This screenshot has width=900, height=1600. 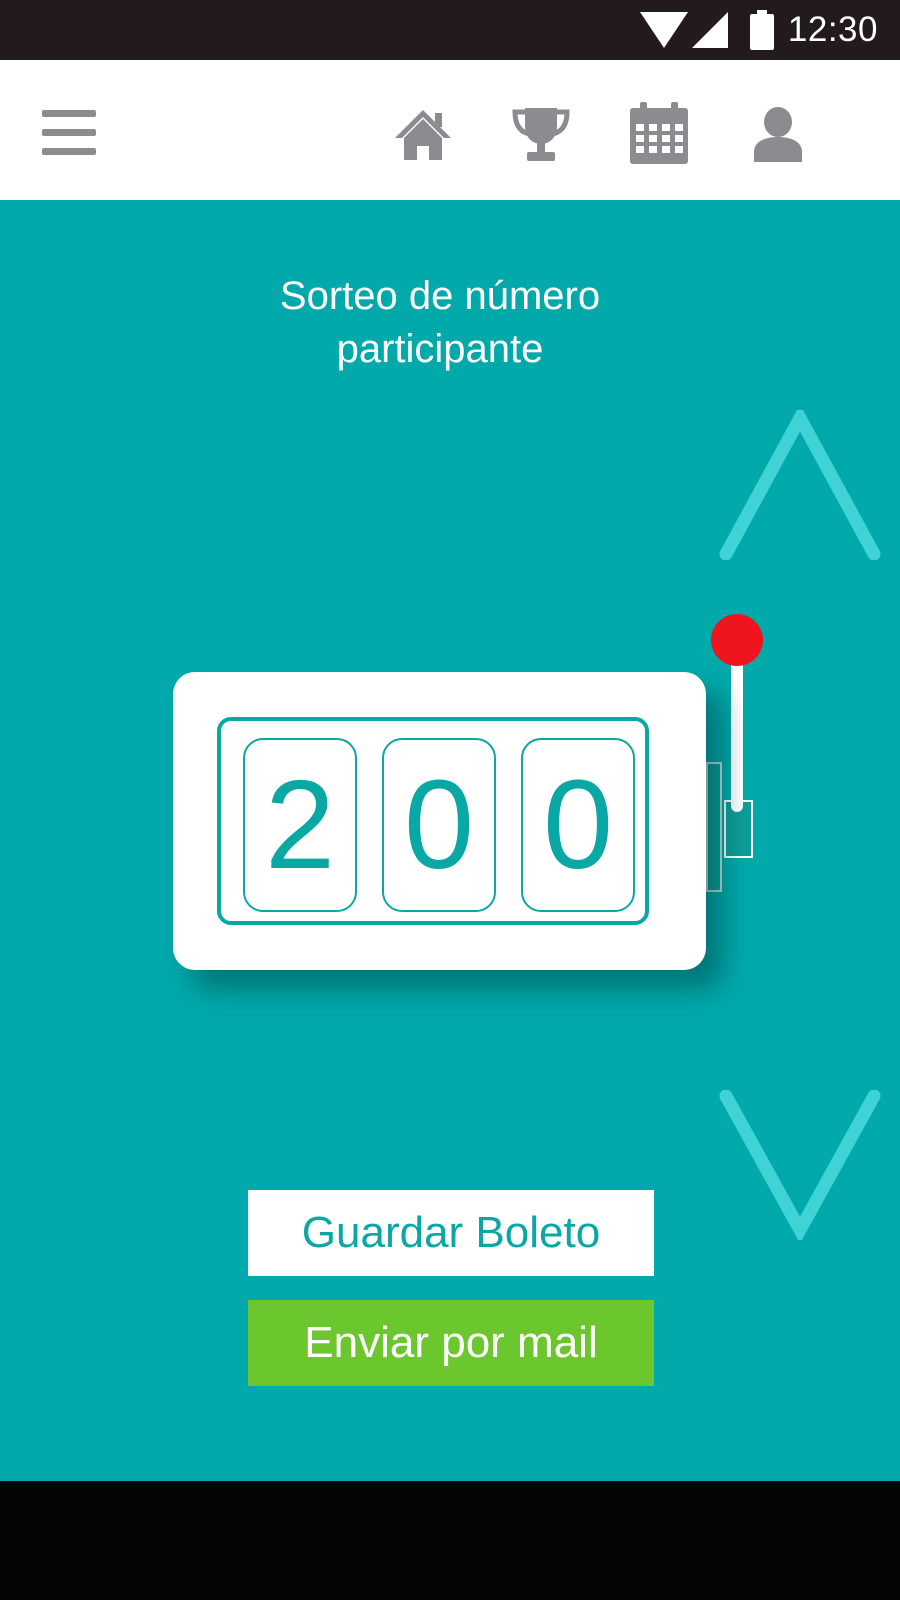 I want to click on home-icon, so click(x=423, y=136).